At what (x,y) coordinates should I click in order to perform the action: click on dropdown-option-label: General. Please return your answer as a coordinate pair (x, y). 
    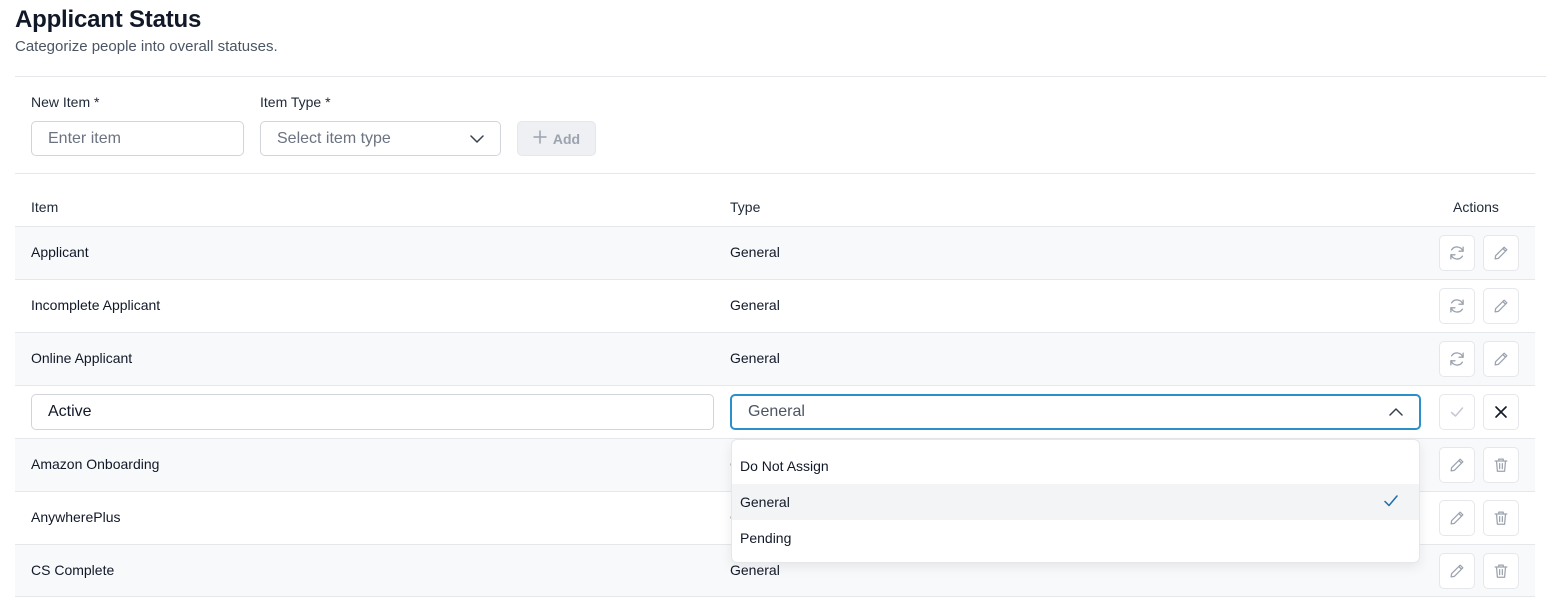
    Looking at the image, I should click on (765, 502).